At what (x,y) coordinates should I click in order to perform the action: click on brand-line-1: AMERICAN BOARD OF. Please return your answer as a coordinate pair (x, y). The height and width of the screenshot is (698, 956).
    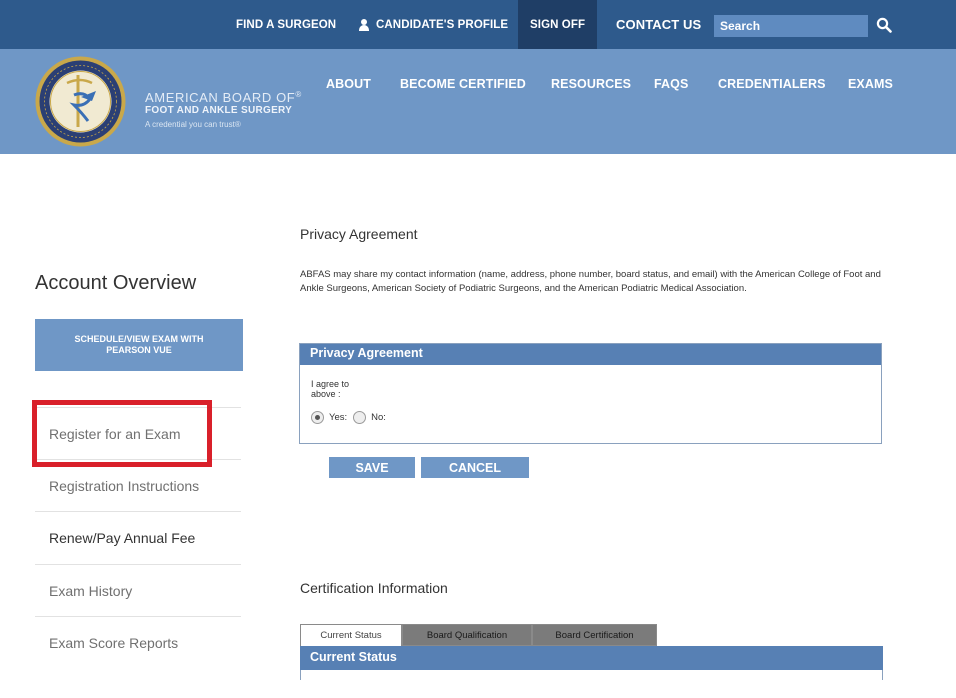
    Looking at the image, I should click on (220, 97).